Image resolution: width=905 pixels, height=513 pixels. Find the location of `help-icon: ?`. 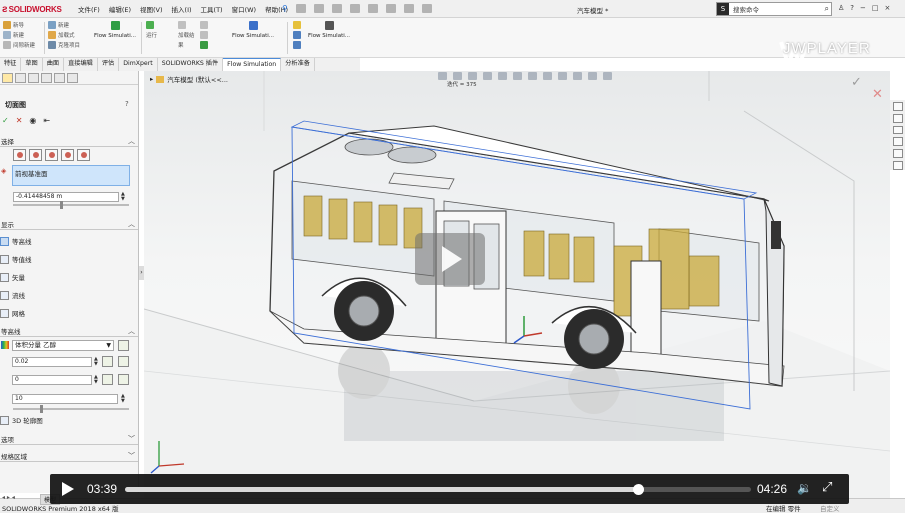

help-icon: ? is located at coordinates (852, 8).